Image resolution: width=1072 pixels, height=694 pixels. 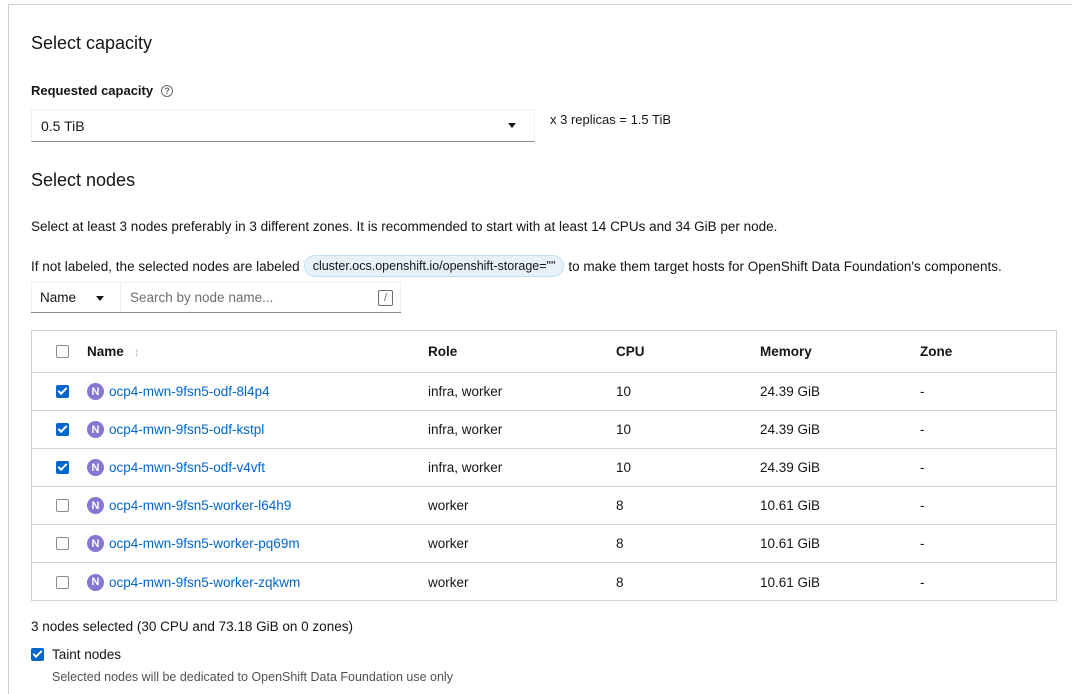 I want to click on capacity-select-value: 0.5 TiB, so click(x=63, y=125).